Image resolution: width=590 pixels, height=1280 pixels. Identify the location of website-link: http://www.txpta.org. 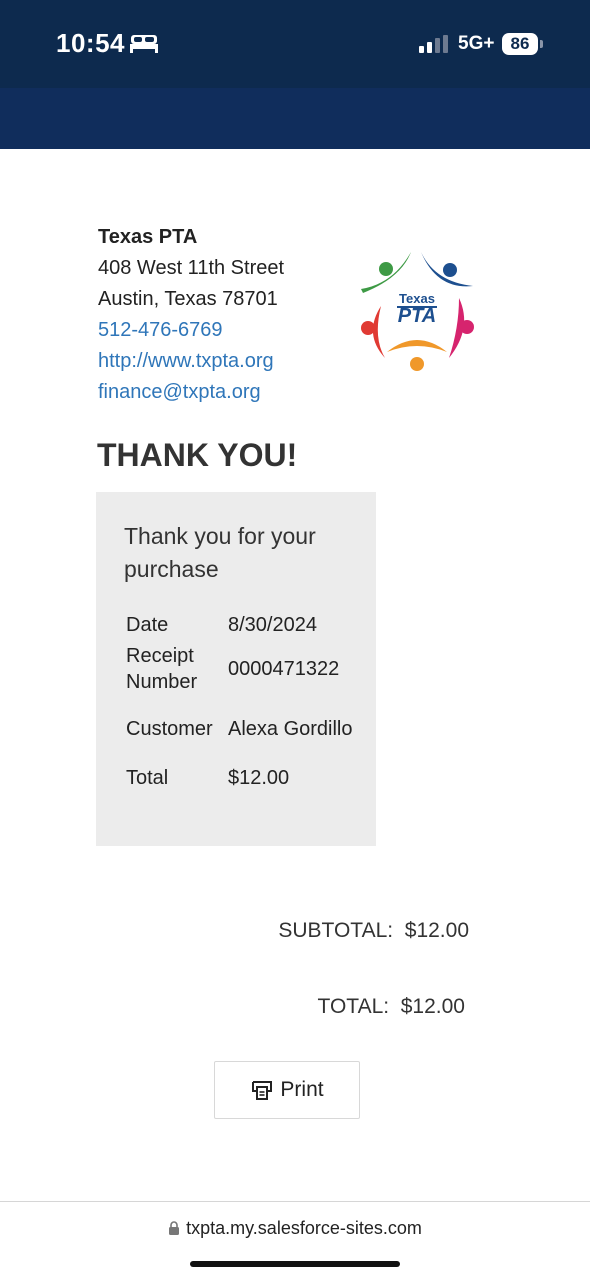
(191, 361).